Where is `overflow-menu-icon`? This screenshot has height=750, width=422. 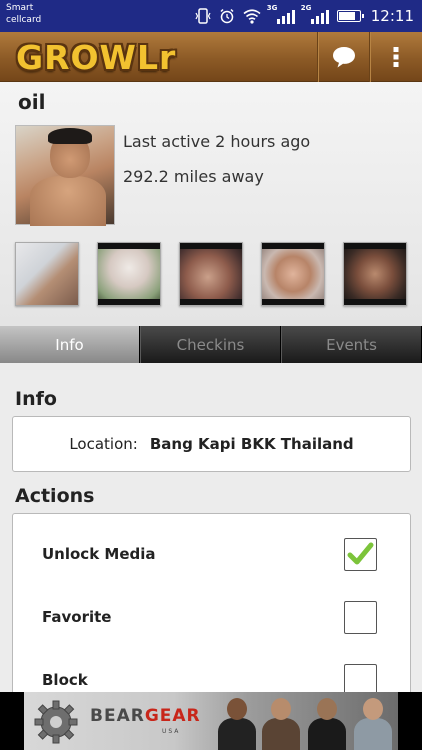
overflow-menu-icon is located at coordinates (396, 57).